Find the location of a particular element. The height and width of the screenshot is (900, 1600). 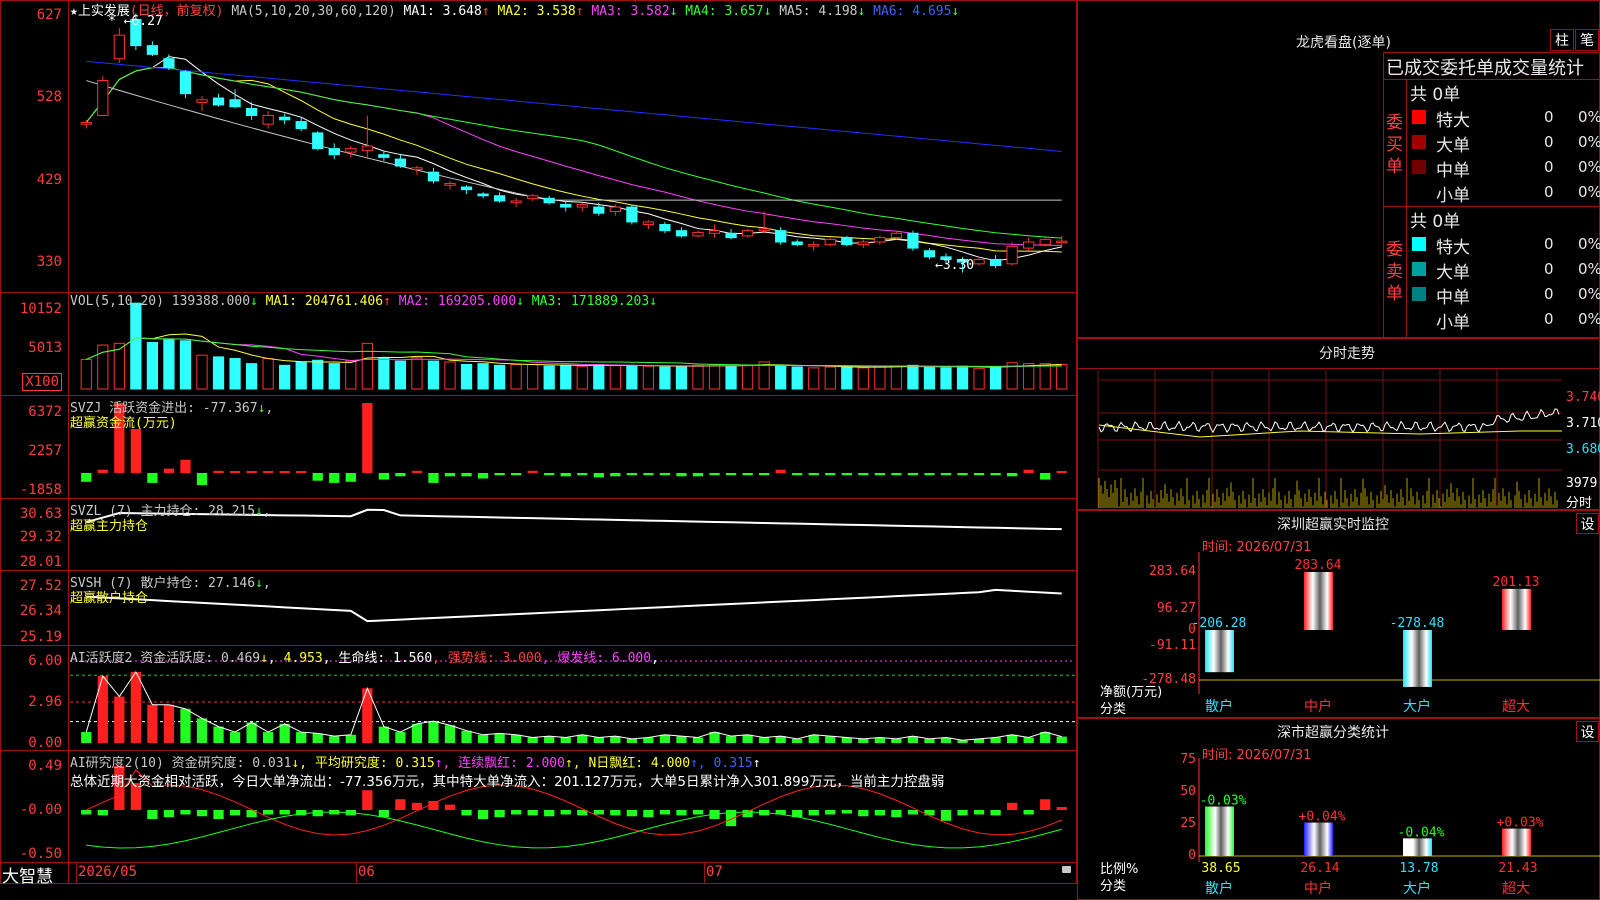

ma-arrow-2: ↑ is located at coordinates (579, 11).